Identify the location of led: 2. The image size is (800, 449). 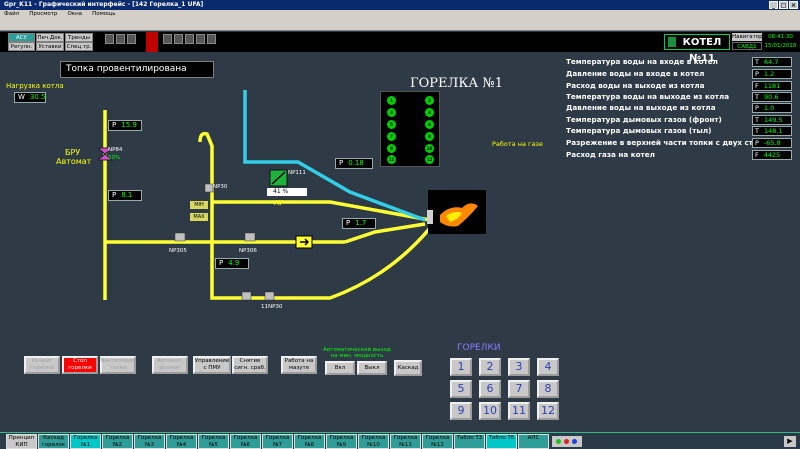
(429, 100).